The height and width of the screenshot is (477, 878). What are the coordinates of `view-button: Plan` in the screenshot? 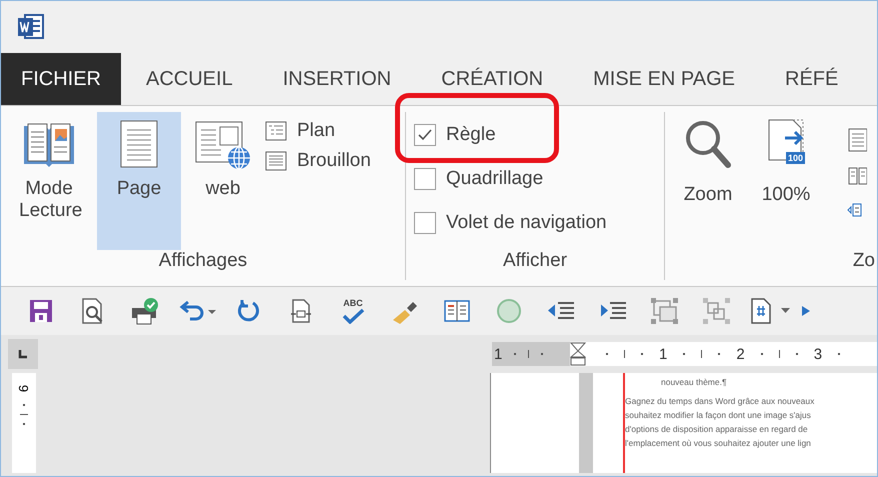 It's located at (318, 131).